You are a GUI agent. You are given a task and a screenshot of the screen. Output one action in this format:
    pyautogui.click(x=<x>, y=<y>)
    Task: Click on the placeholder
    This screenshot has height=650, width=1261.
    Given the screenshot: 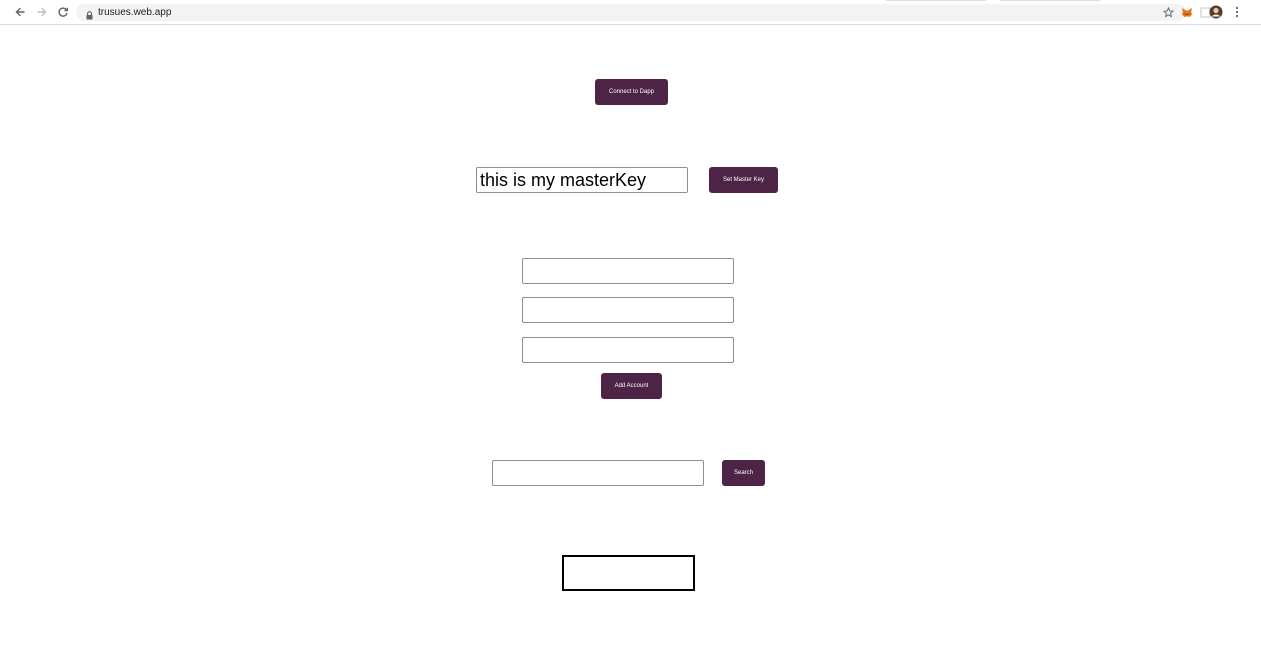 What is the action you would take?
    pyautogui.click(x=1167, y=12)
    